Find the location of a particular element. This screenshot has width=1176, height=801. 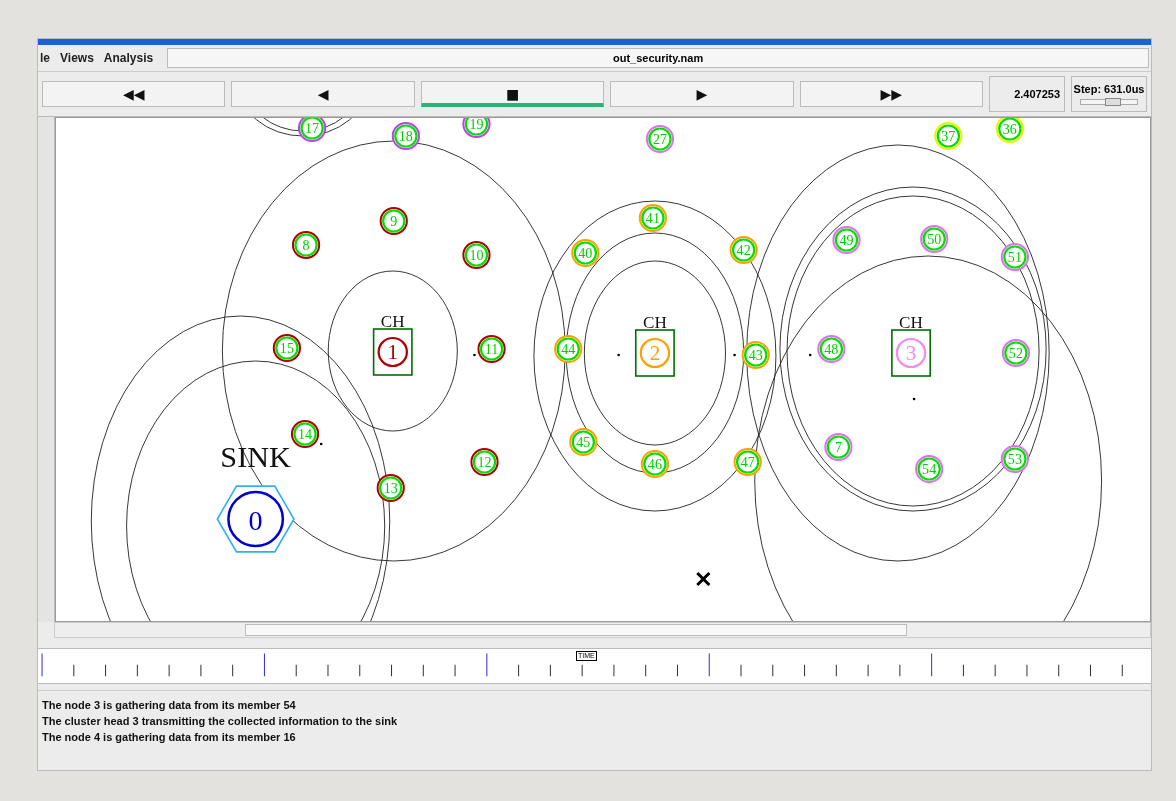

menu-item: Analysis is located at coordinates (128, 58).